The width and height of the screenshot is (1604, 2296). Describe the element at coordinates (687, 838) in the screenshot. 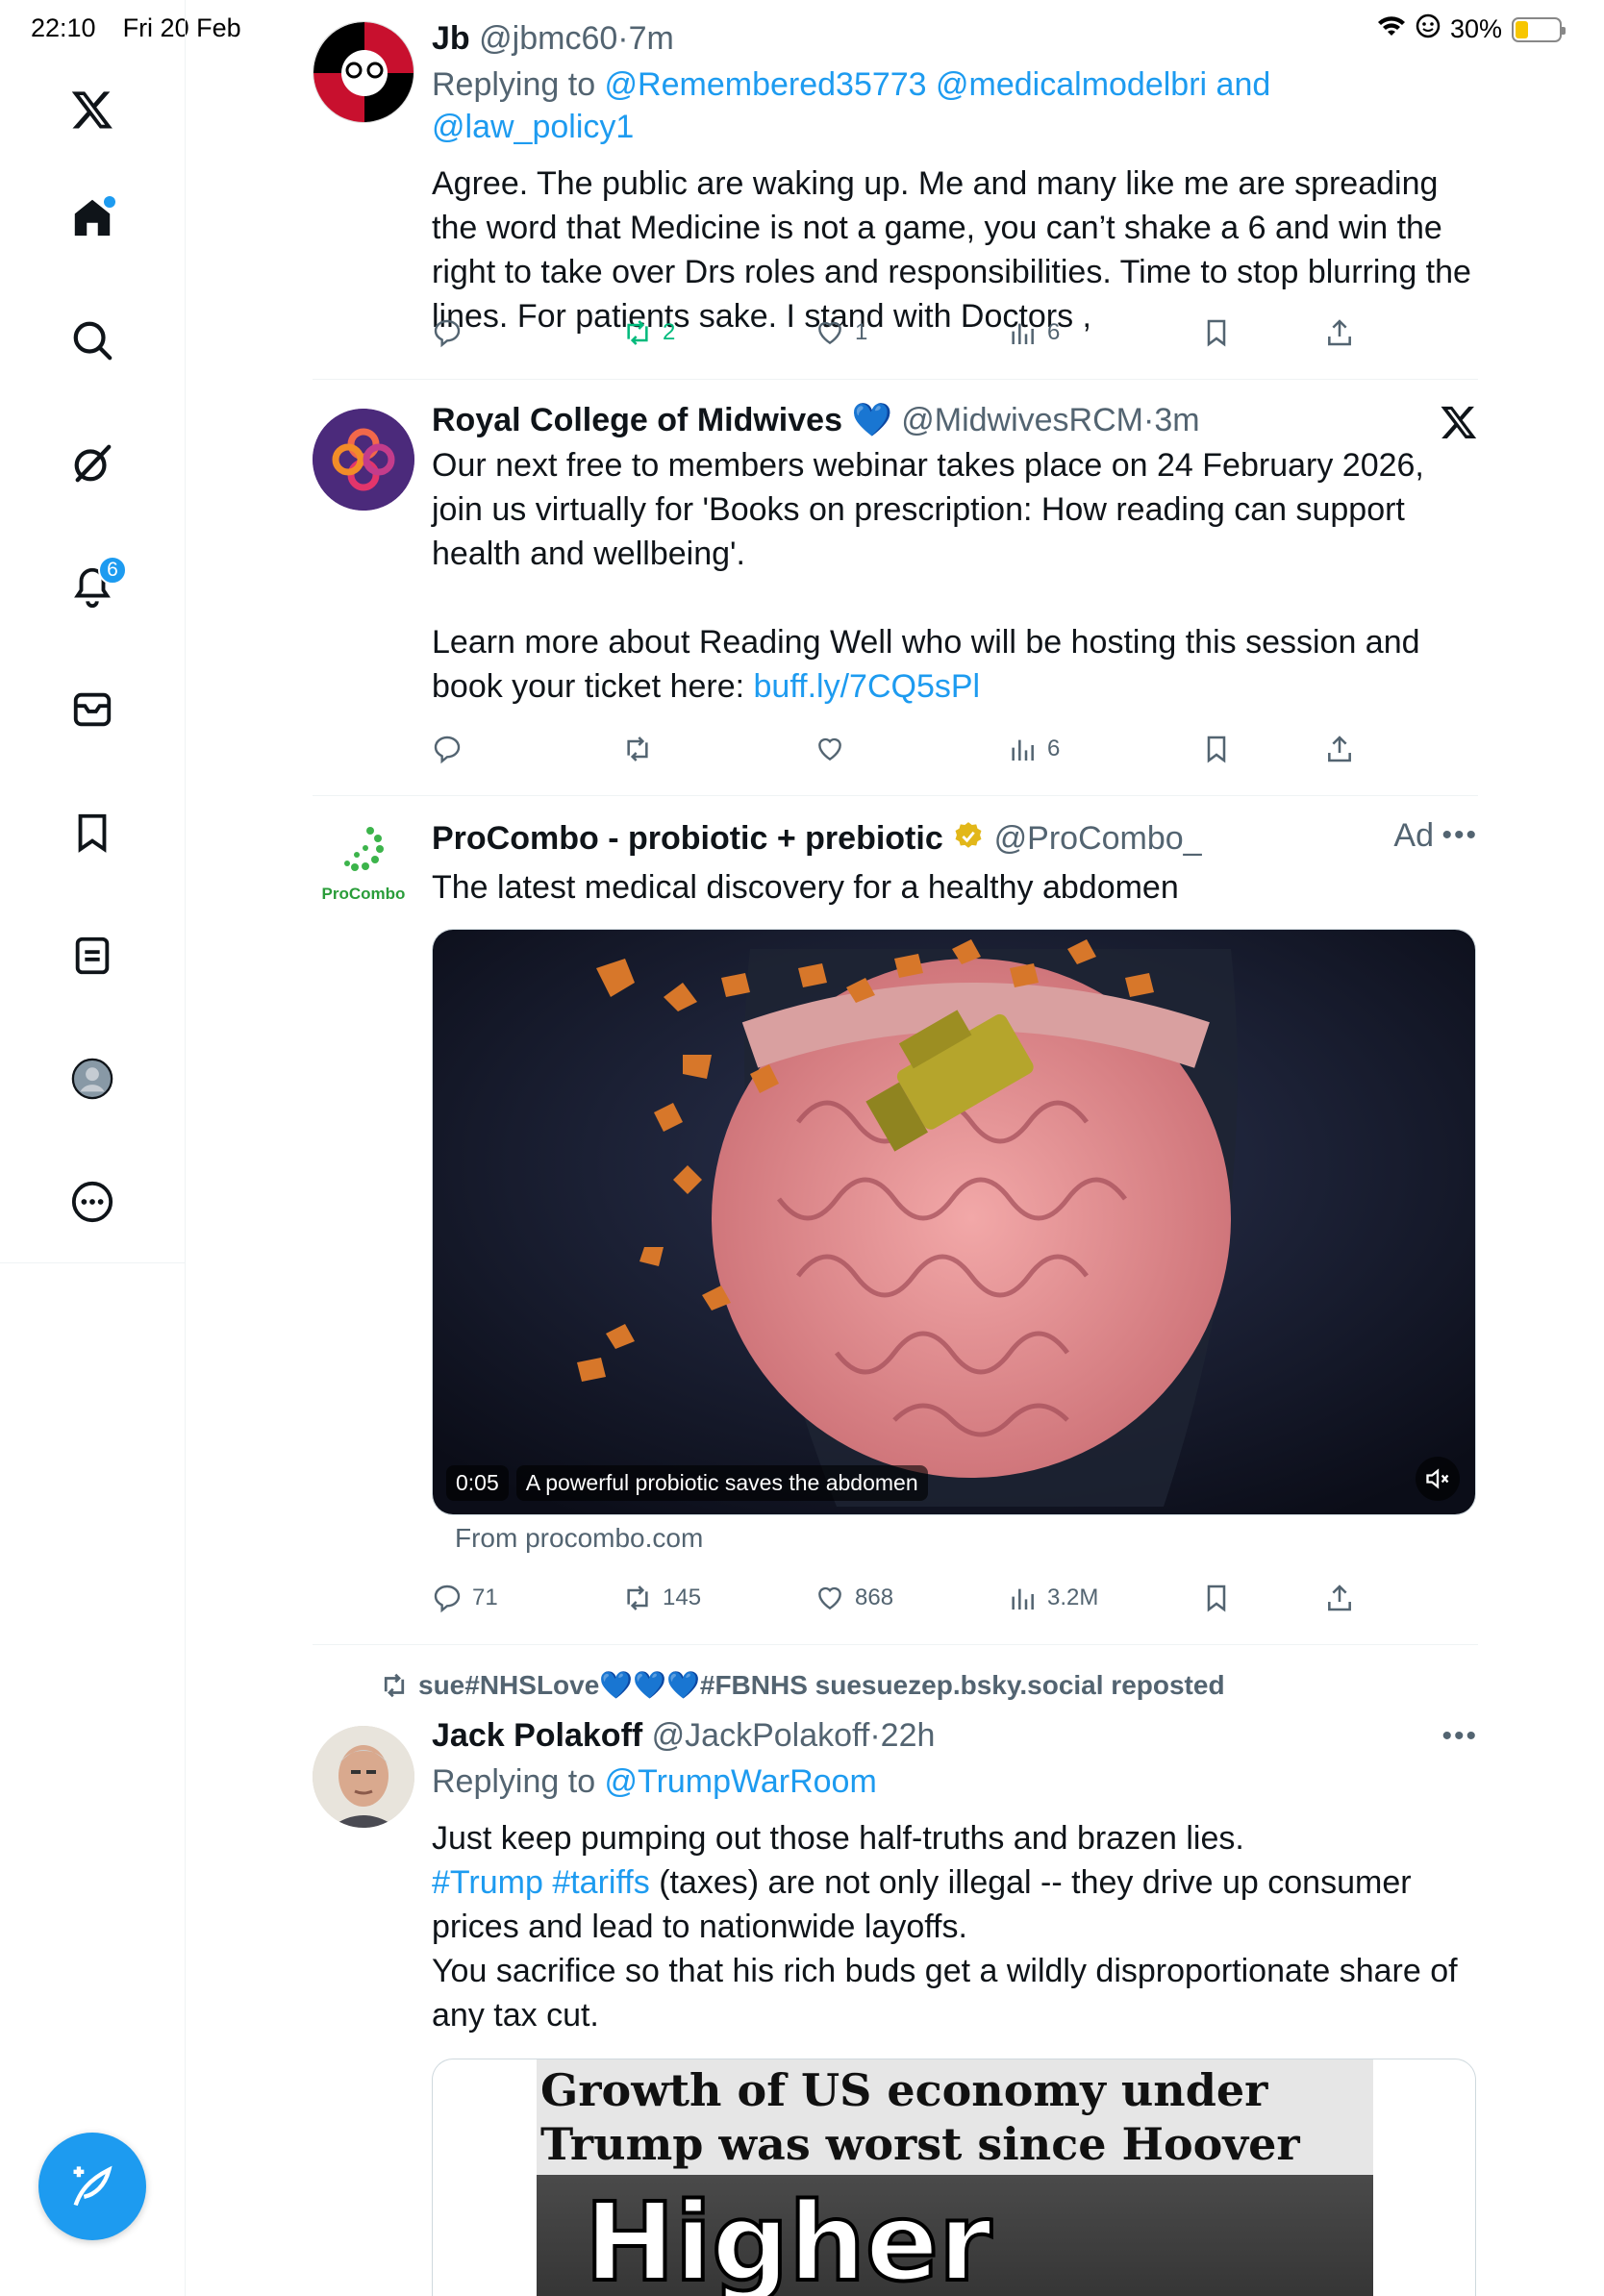

I see `author-name: ProCombo - probiotic + prebiotic` at that location.